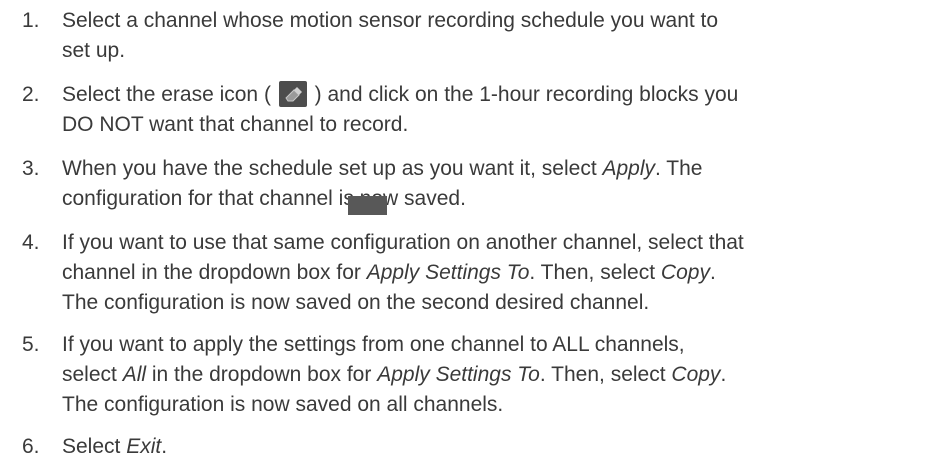  Describe the element at coordinates (31, 242) in the screenshot. I see `step-number: 4.` at that location.